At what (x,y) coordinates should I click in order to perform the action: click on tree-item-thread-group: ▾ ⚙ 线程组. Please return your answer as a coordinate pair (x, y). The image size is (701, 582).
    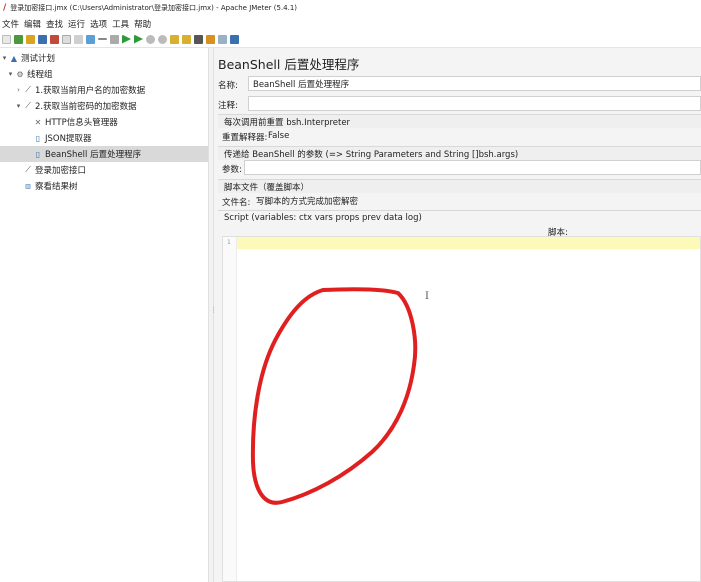
    Looking at the image, I should click on (107, 74).